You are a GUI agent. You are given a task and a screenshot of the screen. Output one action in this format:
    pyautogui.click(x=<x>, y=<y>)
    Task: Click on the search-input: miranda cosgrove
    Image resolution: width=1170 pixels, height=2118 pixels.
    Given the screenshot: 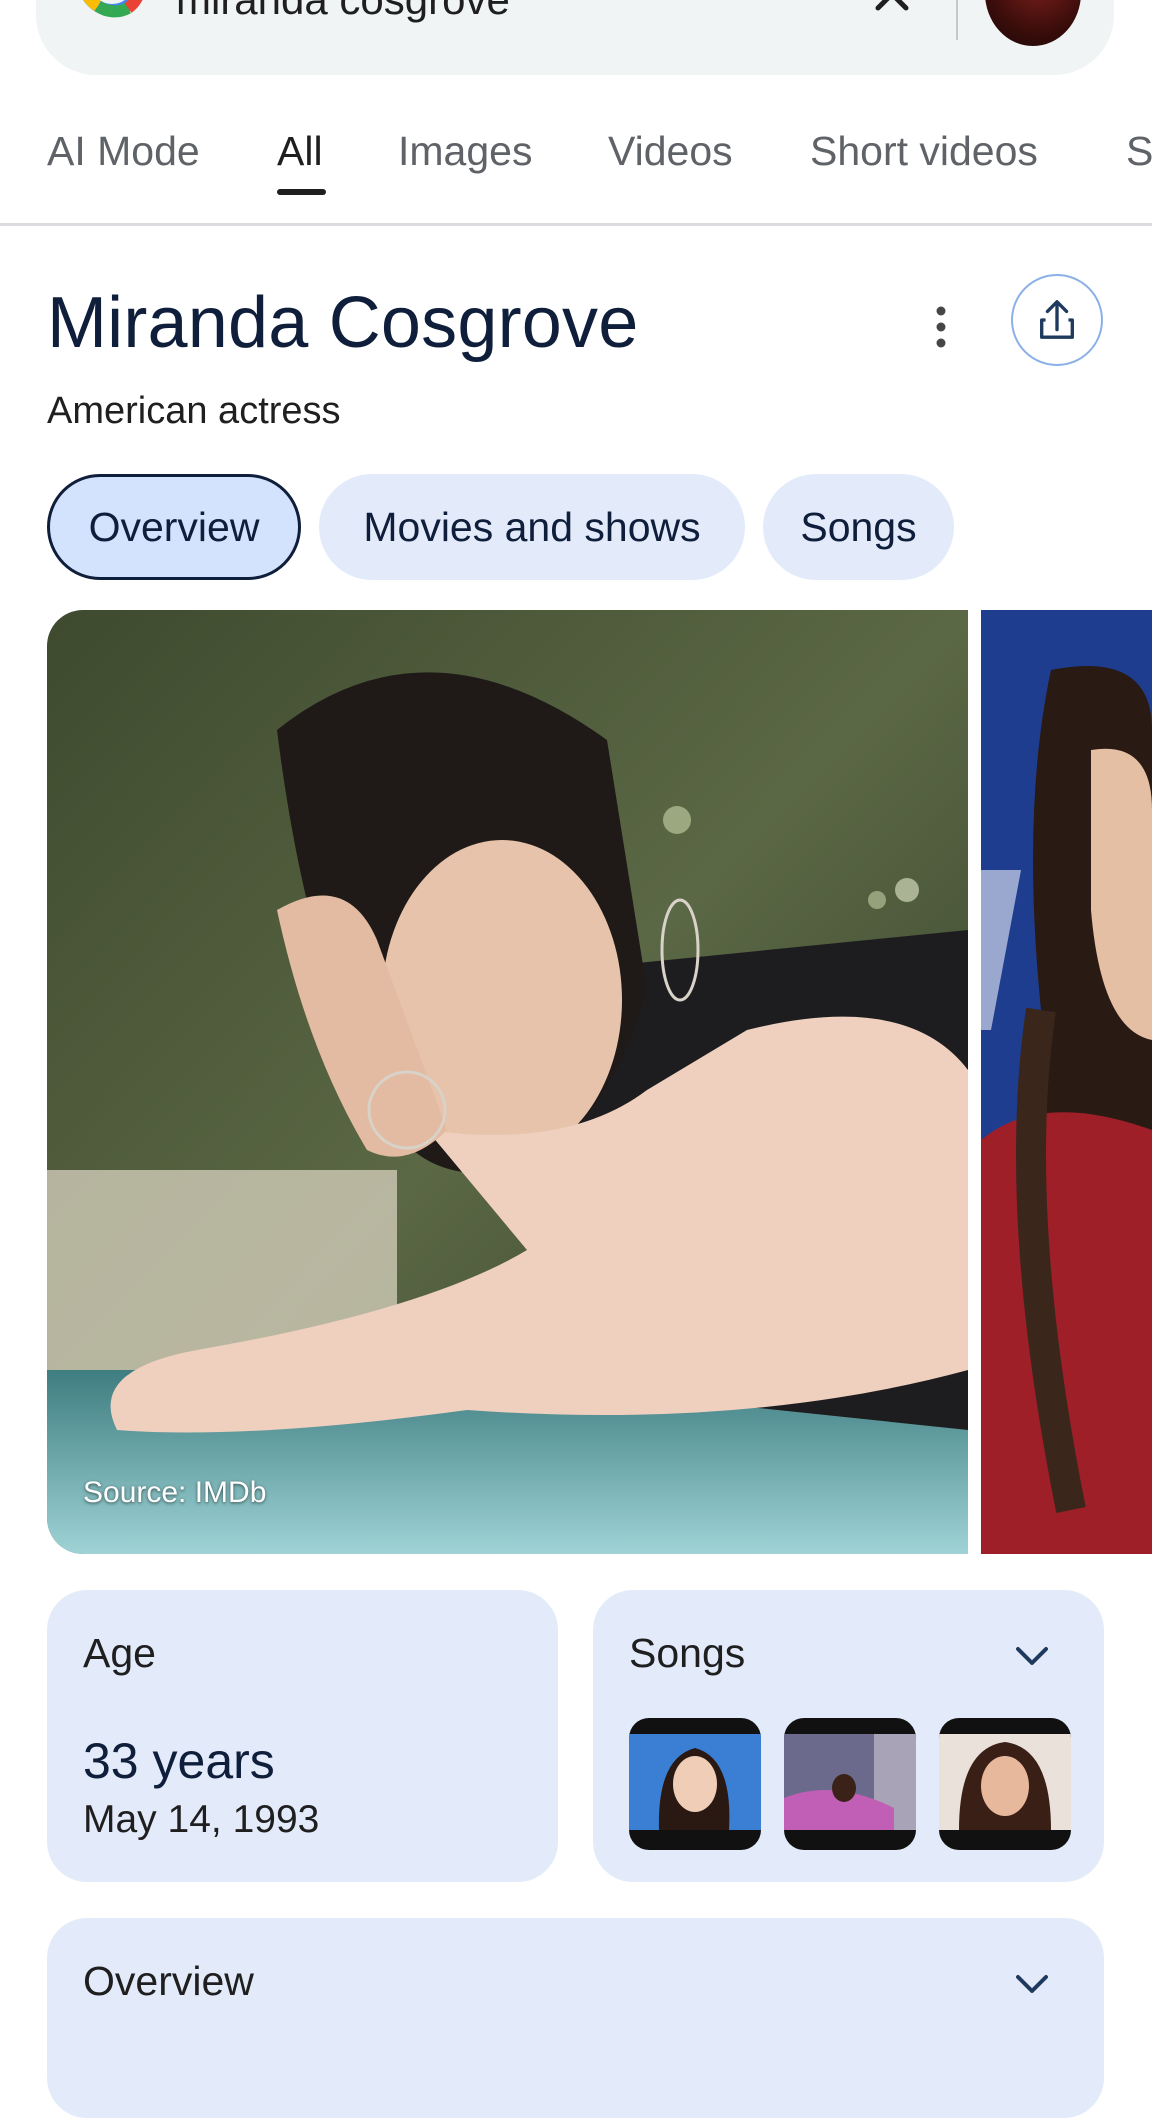 What is the action you would take?
    pyautogui.click(x=343, y=12)
    